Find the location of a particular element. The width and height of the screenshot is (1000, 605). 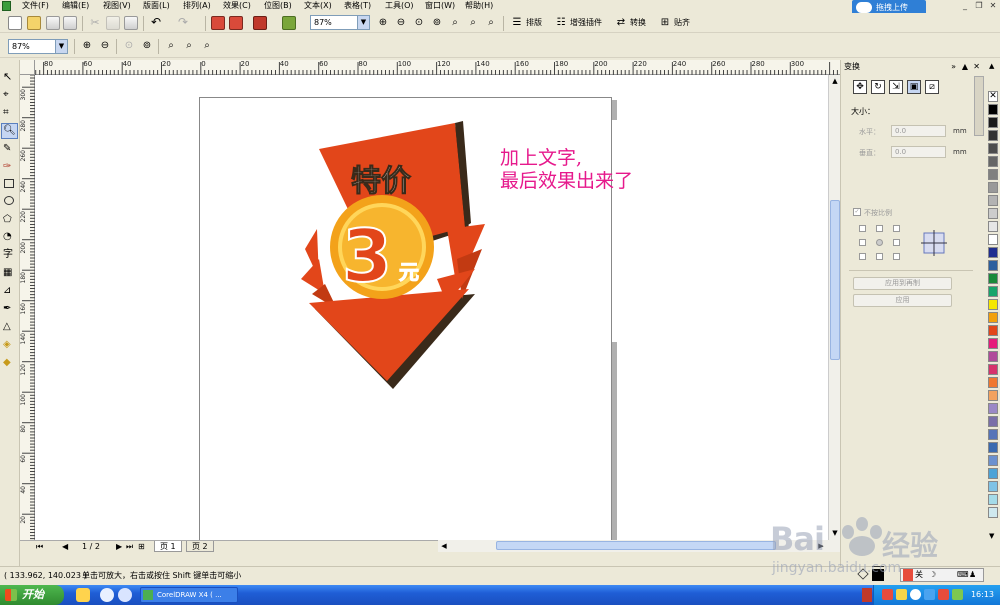

anchor-middle-right is located at coordinates (896, 242).